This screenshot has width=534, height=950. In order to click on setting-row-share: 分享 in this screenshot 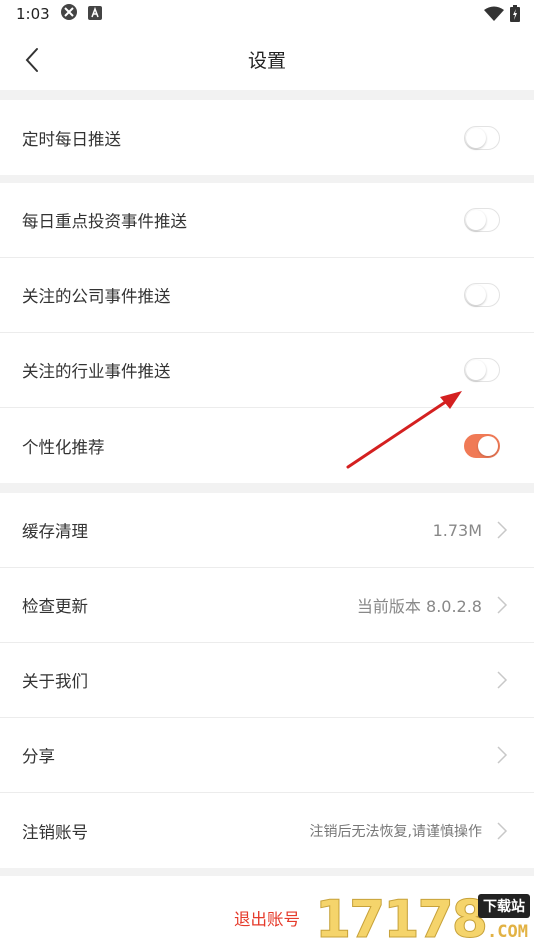, I will do `click(267, 755)`.